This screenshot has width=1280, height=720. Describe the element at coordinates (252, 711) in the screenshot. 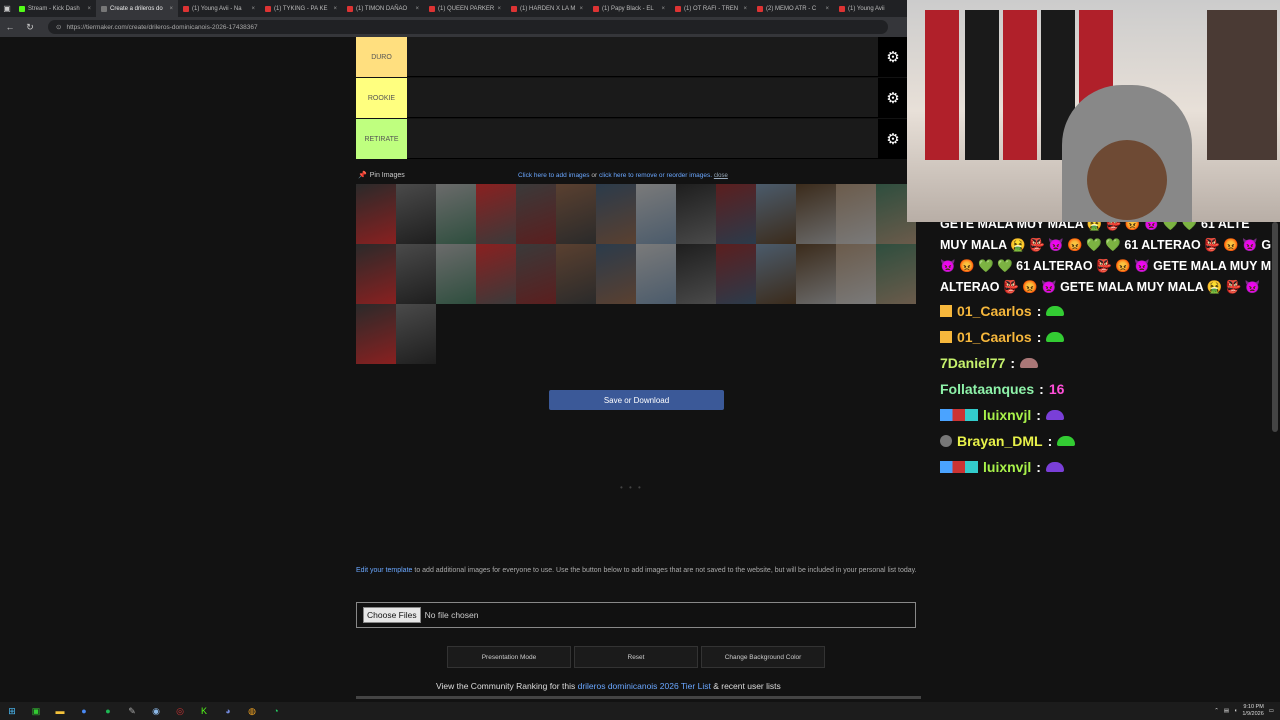

I see `browser-icon: ◍` at that location.